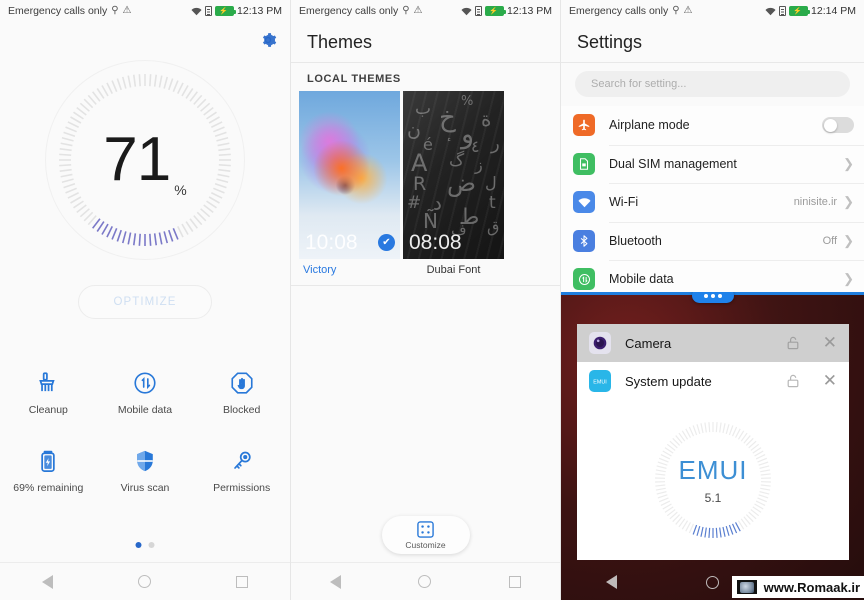  I want to click on settings-row-value: ninisite.ir, so click(815, 202).